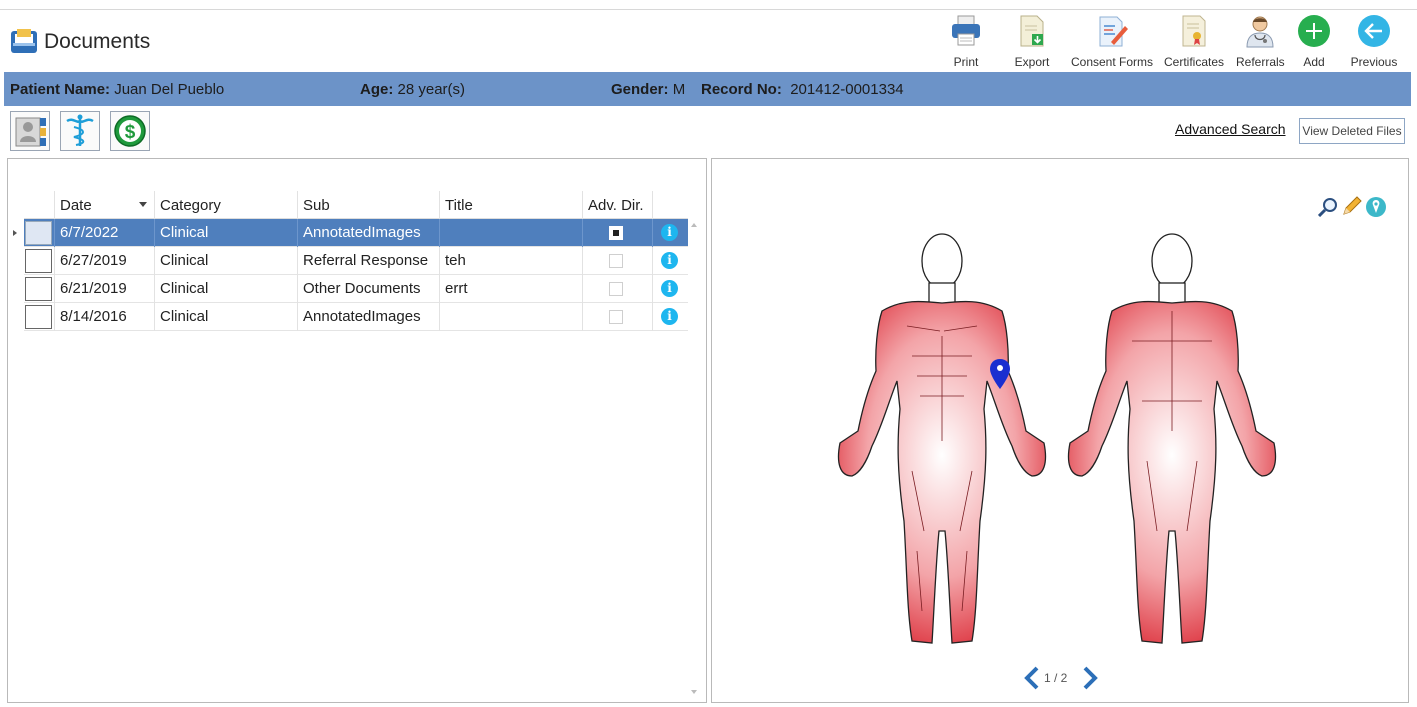 Image resolution: width=1417 pixels, height=707 pixels. I want to click on cell-date: 6/21/2019, so click(104, 289).